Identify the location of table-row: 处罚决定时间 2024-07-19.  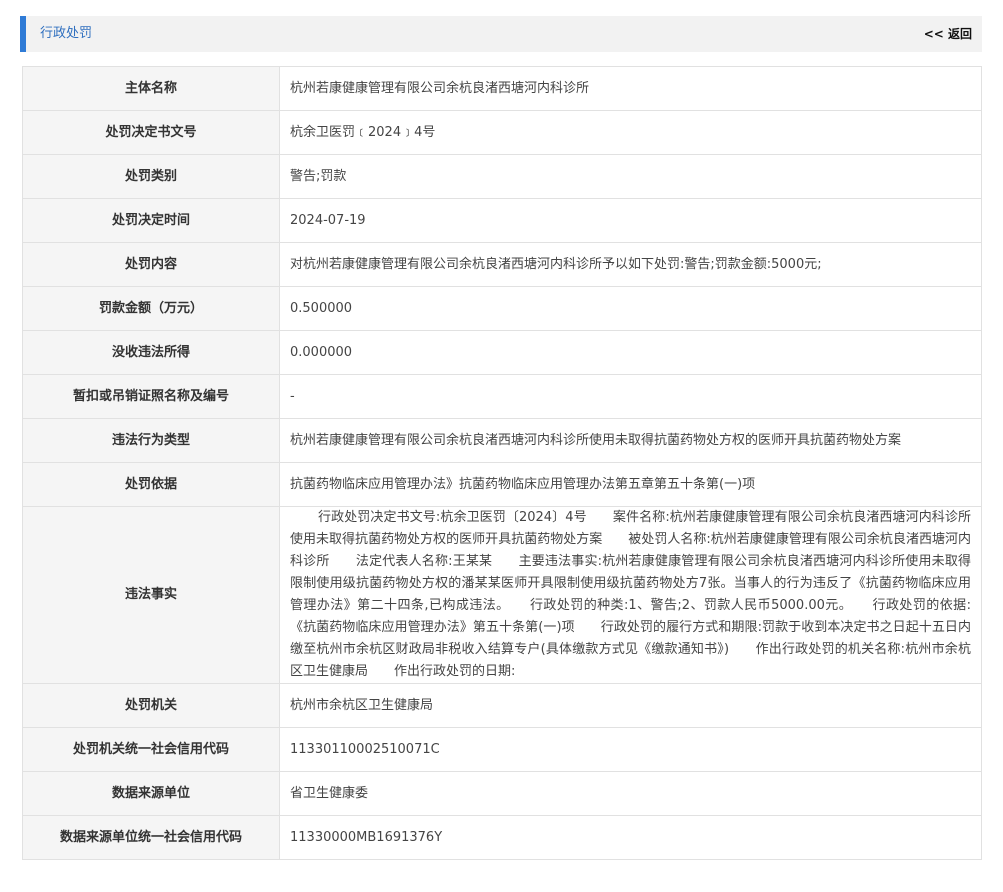
(502, 220).